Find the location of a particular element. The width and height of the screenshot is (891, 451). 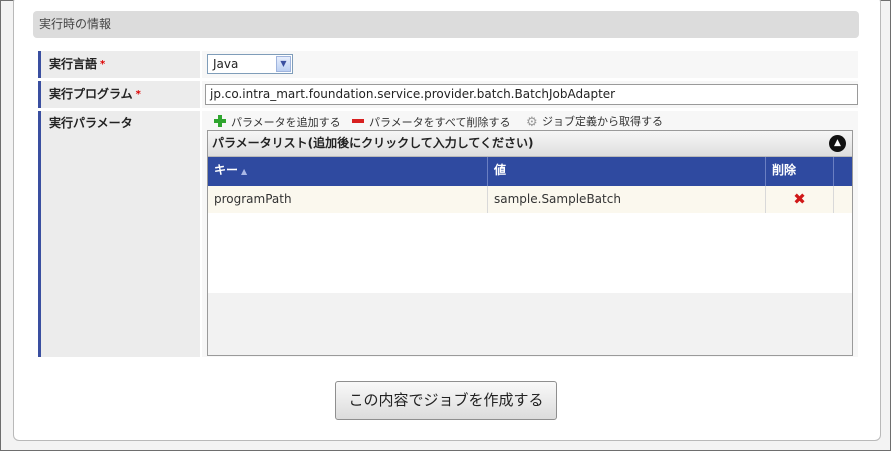

plus-icon is located at coordinates (220, 121).